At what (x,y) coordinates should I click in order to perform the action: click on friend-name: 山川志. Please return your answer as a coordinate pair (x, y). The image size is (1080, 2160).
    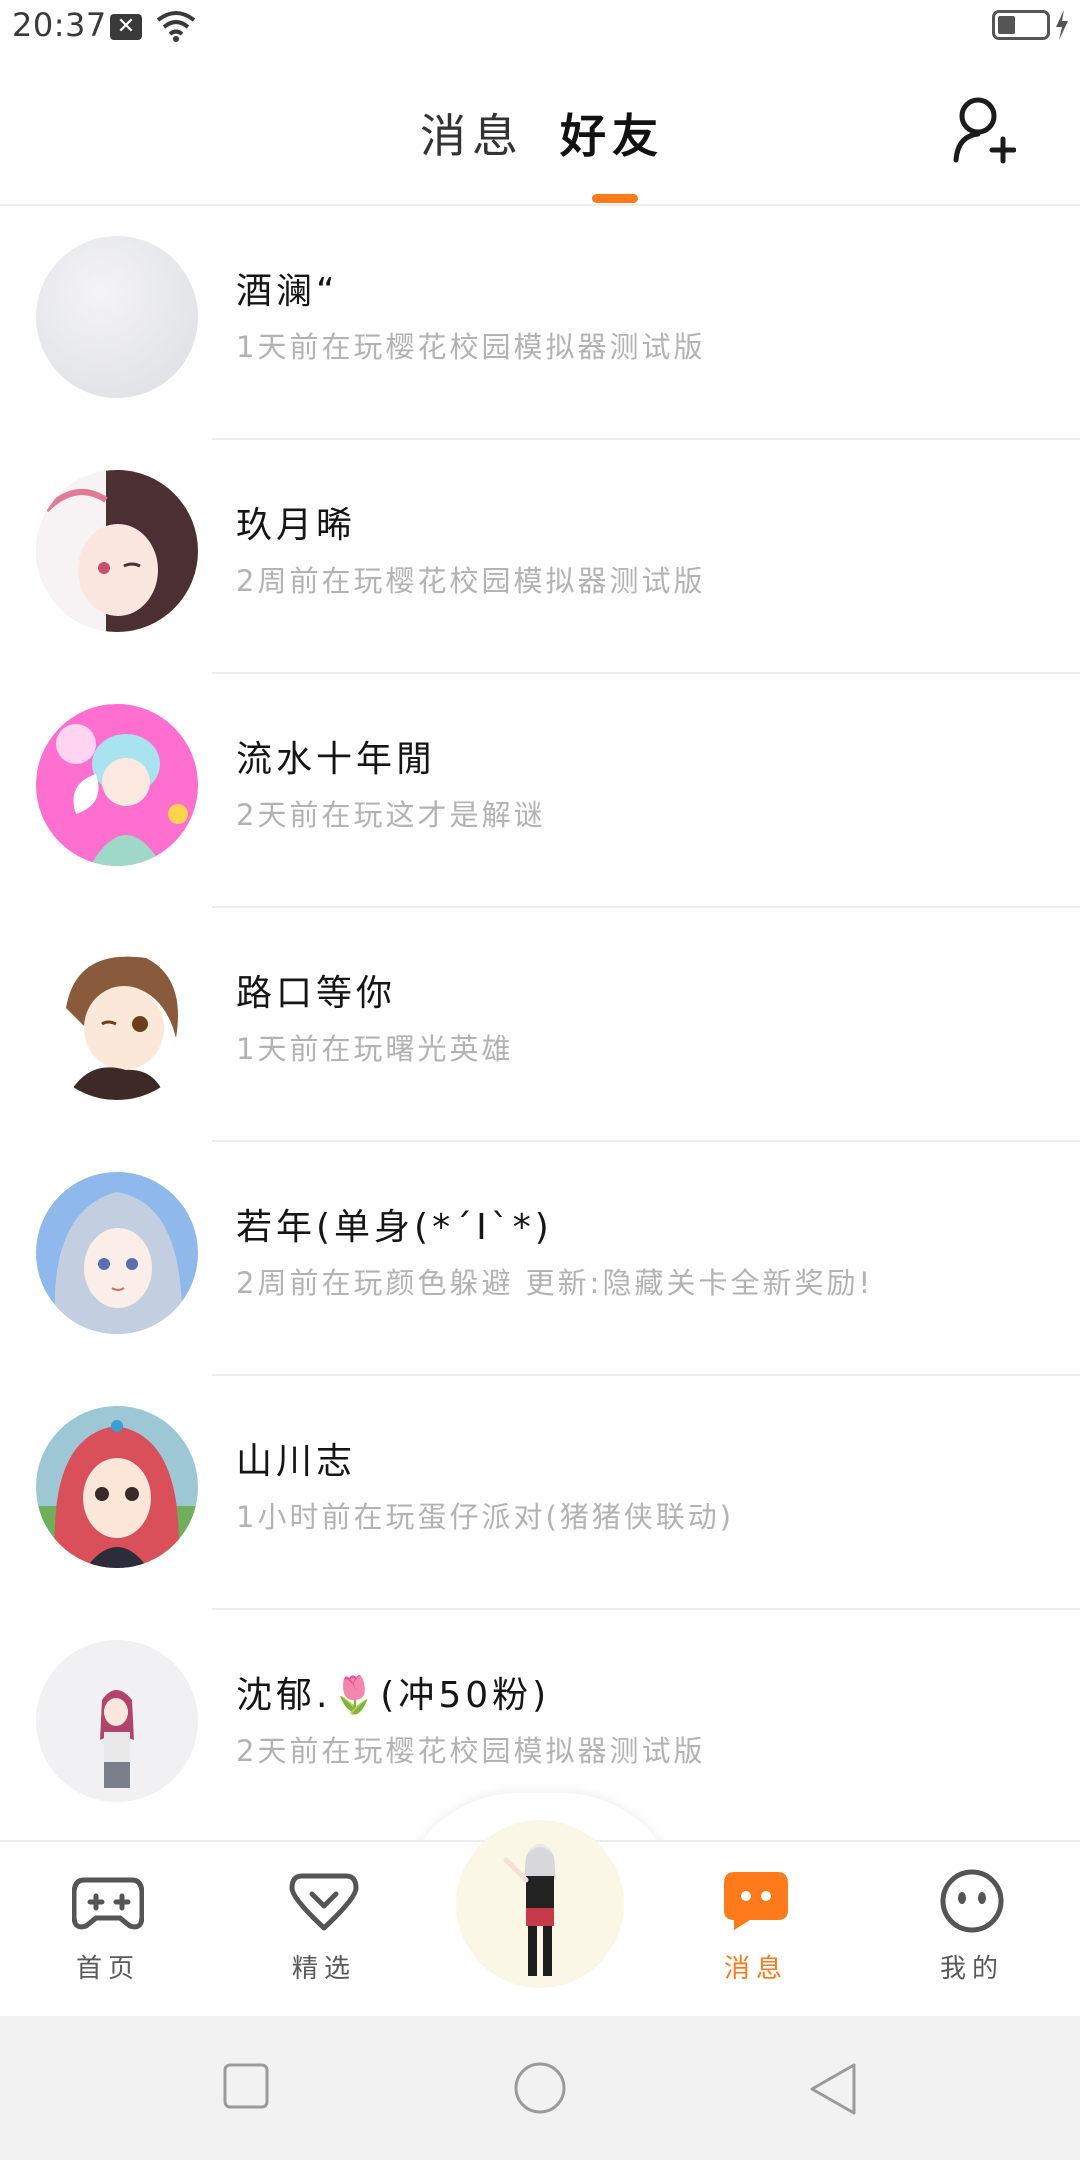
    Looking at the image, I should click on (296, 1461).